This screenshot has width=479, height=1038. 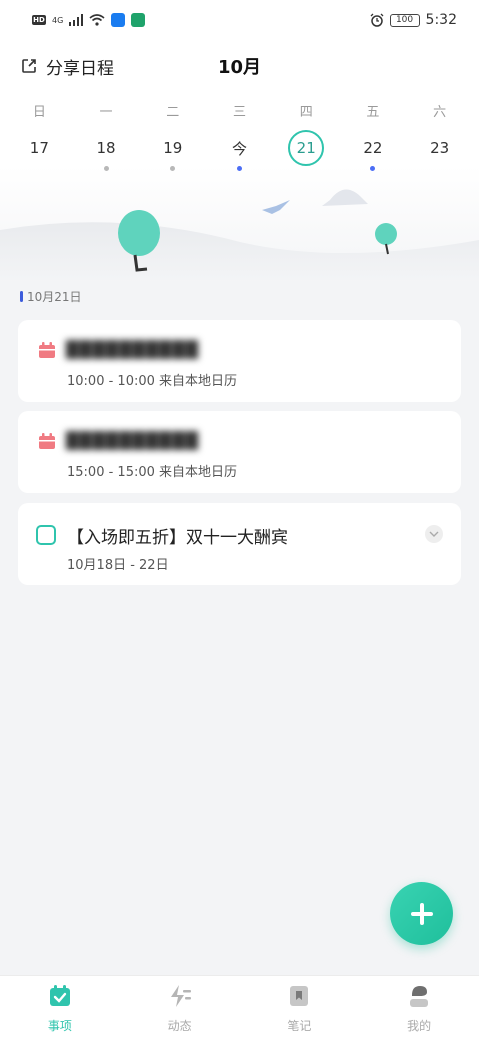 I want to click on day-cell-today: 三 今, so click(x=239, y=136).